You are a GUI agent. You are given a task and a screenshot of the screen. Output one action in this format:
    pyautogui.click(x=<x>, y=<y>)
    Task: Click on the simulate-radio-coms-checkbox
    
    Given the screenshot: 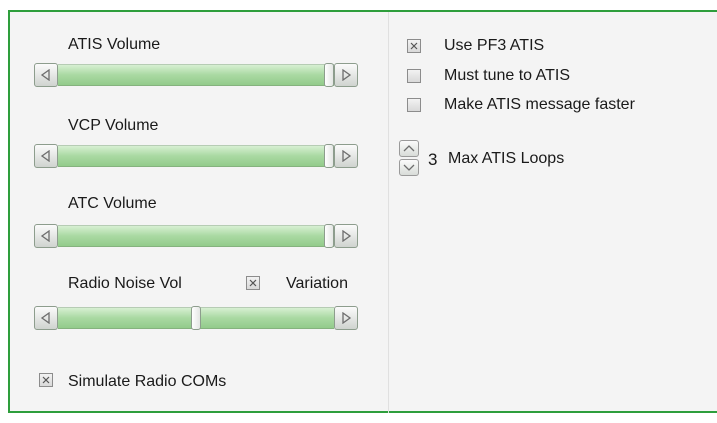 What is the action you would take?
    pyautogui.click(x=46, y=380)
    